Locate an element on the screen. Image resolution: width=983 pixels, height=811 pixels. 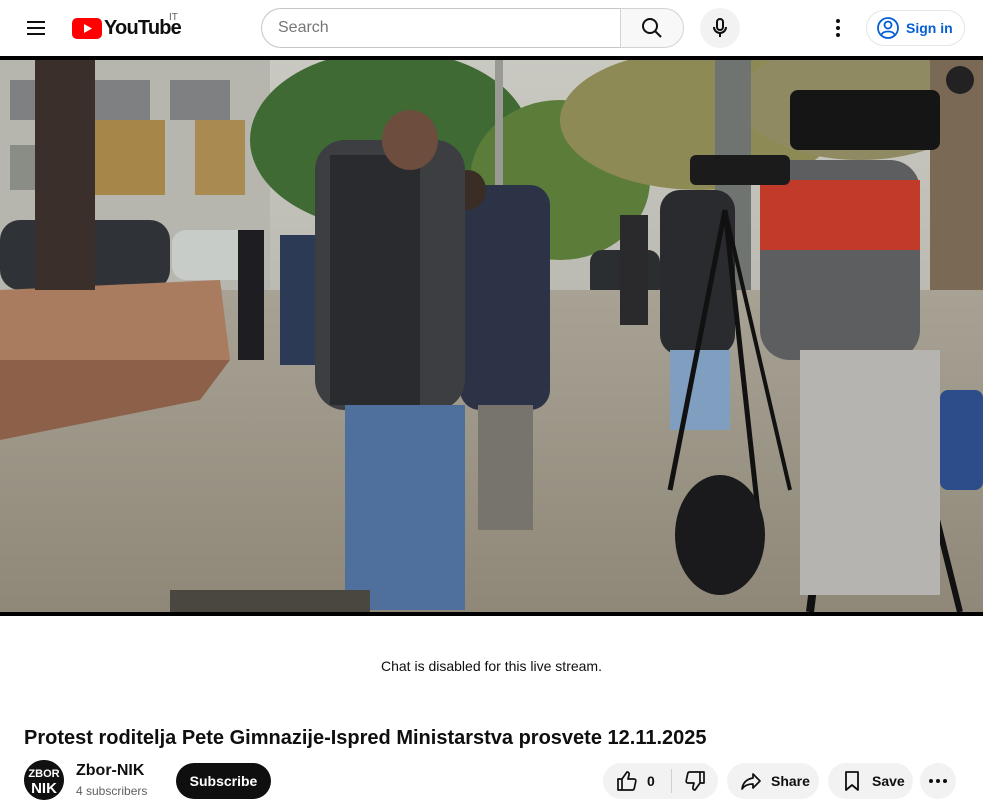
channel-name-link: Zbor-NIK is located at coordinates (110, 771).